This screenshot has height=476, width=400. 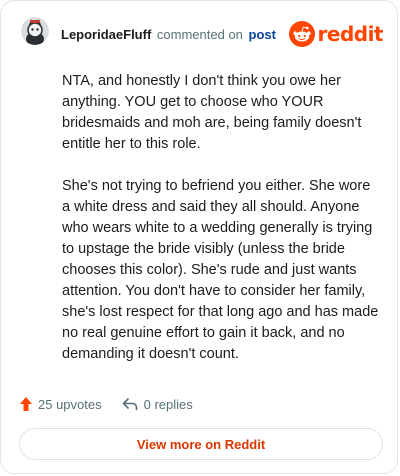 I want to click on reddit-brand: reddit, so click(x=336, y=34).